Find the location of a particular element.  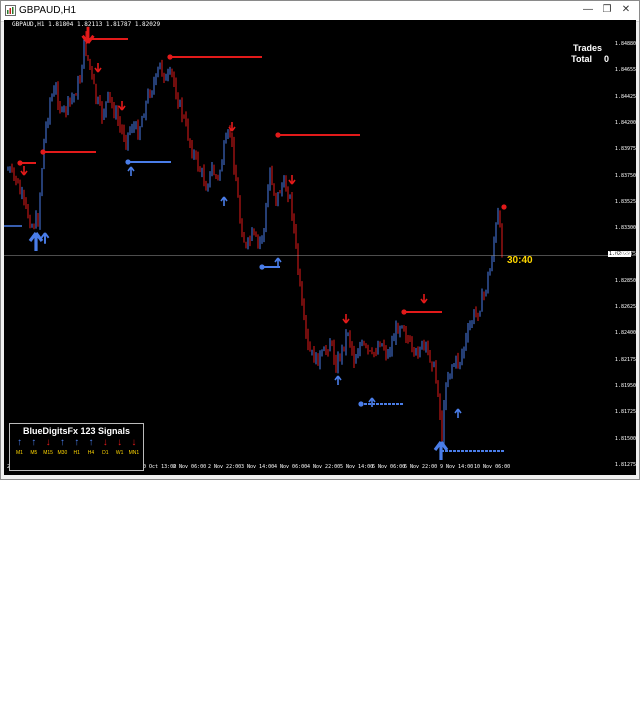

price-axis-label: 1.80600 is located at coordinates (625, 543).